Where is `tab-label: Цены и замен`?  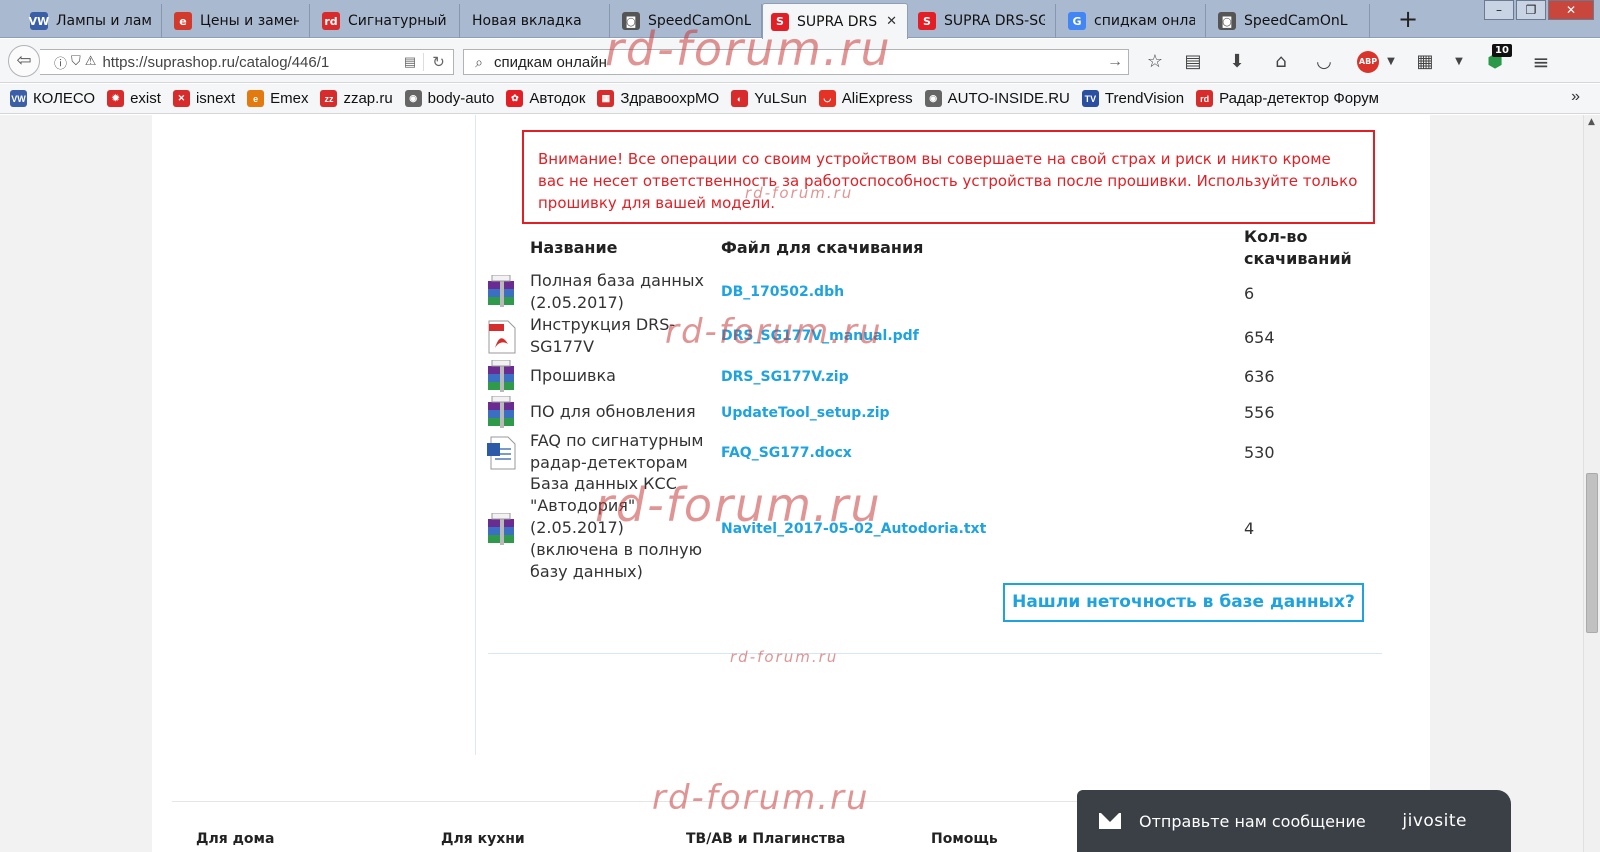
tab-label: Цены и замен is located at coordinates (249, 21).